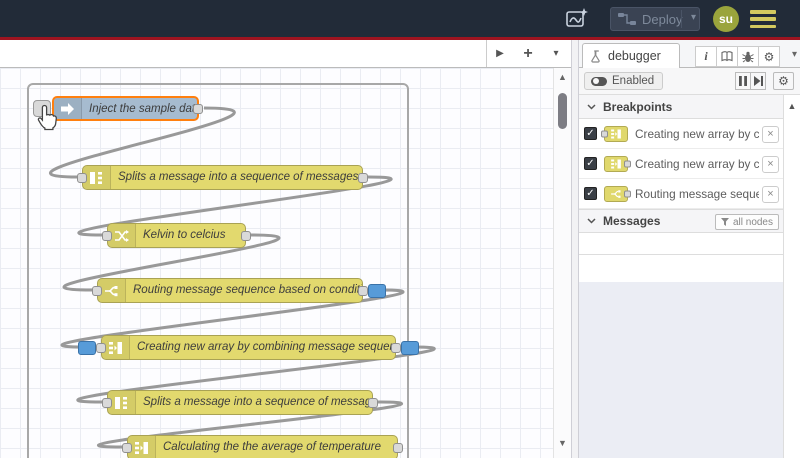  I want to click on bug-icon, so click(748, 56).